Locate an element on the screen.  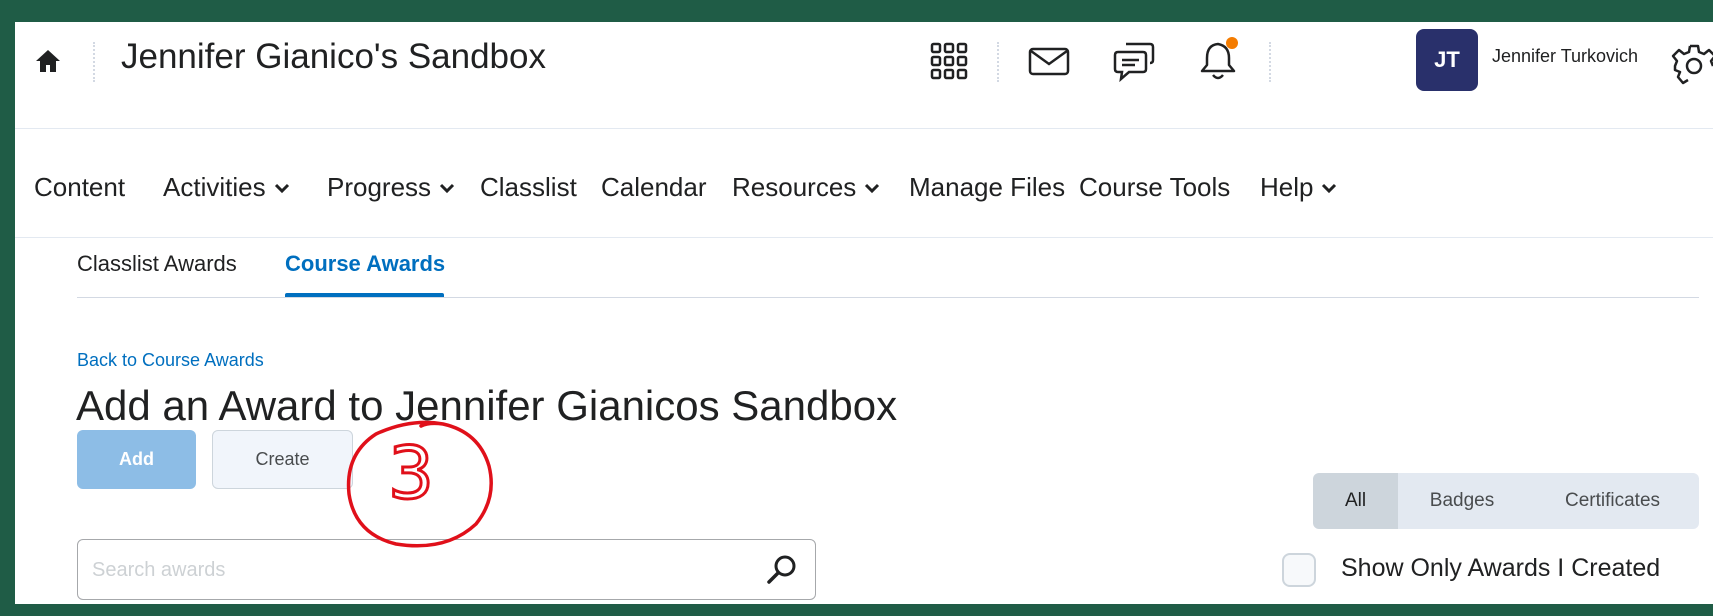
nav-item-manage-files: Manage Files is located at coordinates (987, 187).